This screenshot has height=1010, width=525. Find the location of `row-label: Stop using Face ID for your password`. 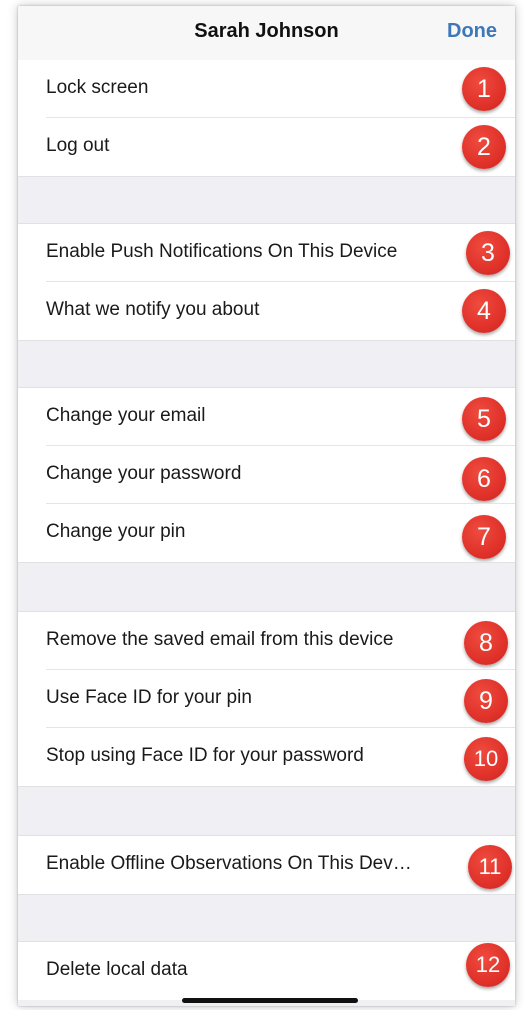

row-label: Stop using Face ID for your password is located at coordinates (205, 755).